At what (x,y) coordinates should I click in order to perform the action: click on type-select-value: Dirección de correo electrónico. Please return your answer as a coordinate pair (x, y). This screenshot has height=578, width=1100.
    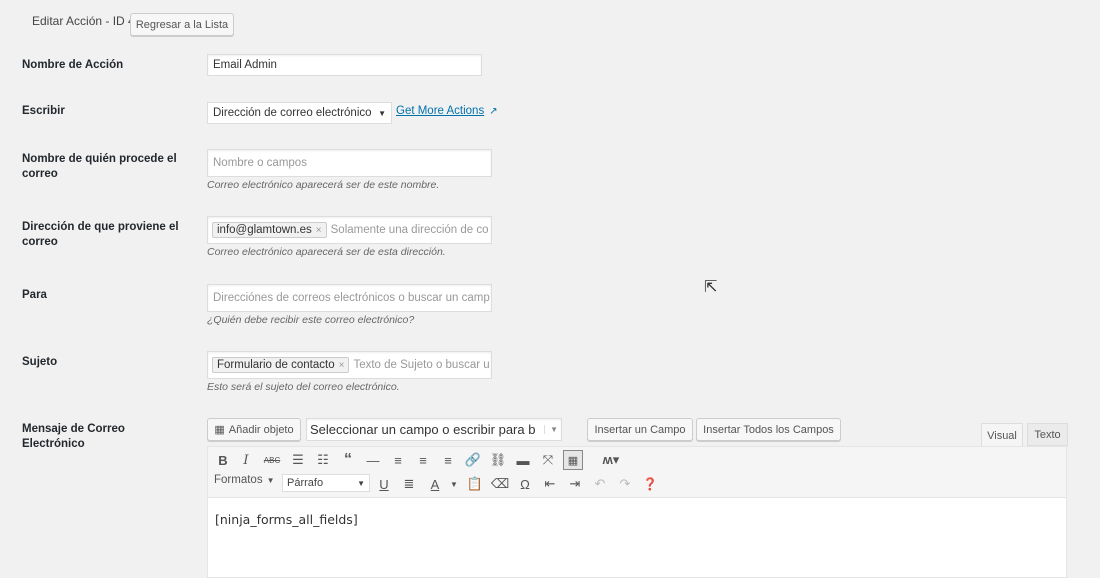
    Looking at the image, I should click on (292, 113).